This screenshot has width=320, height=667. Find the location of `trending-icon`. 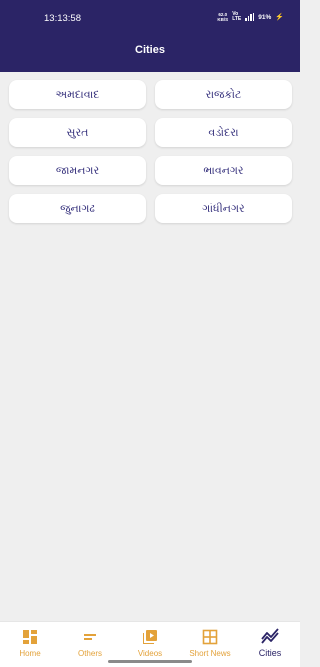

trending-icon is located at coordinates (270, 636).